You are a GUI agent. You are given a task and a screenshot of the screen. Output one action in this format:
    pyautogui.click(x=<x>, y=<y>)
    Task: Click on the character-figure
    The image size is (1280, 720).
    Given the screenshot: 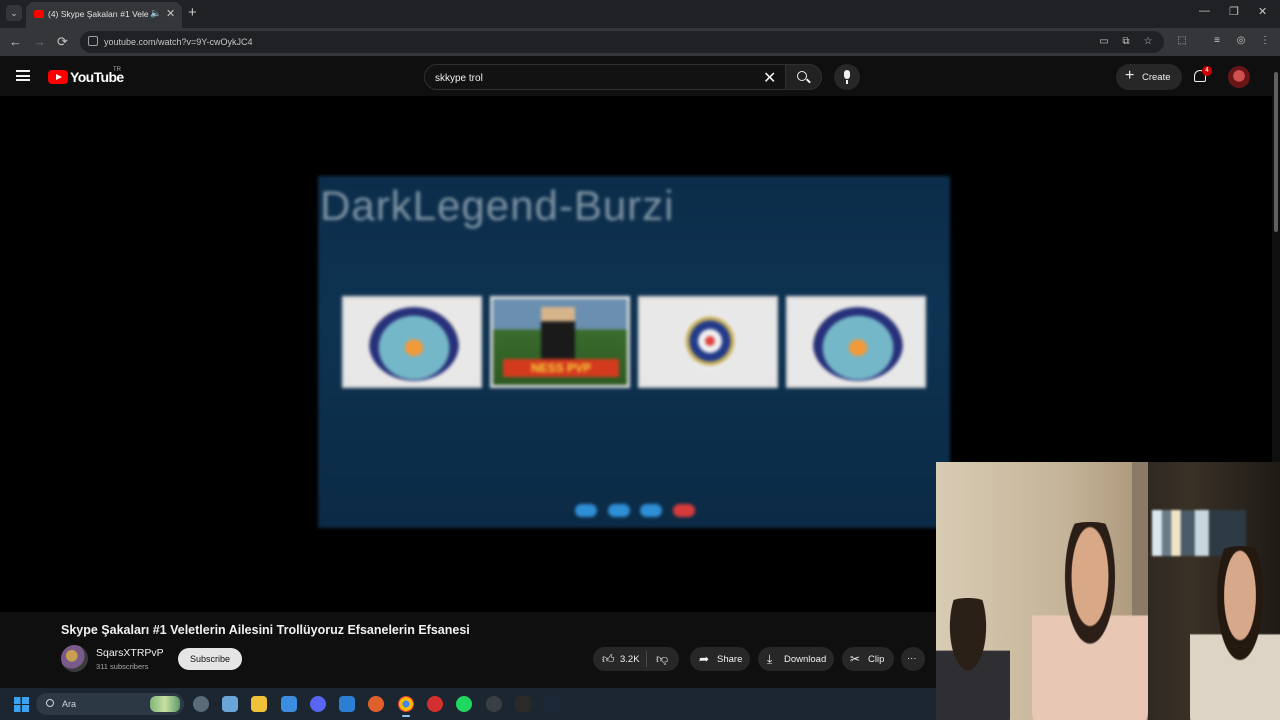 What is the action you would take?
    pyautogui.click(x=558, y=335)
    